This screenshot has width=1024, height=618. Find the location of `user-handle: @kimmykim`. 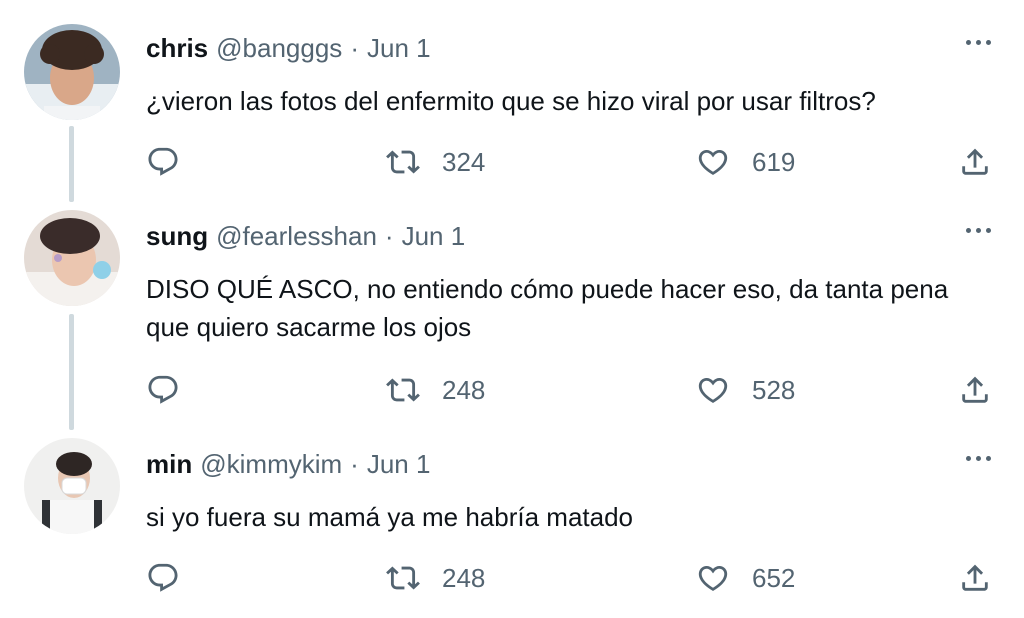

user-handle: @kimmykim is located at coordinates (271, 464).